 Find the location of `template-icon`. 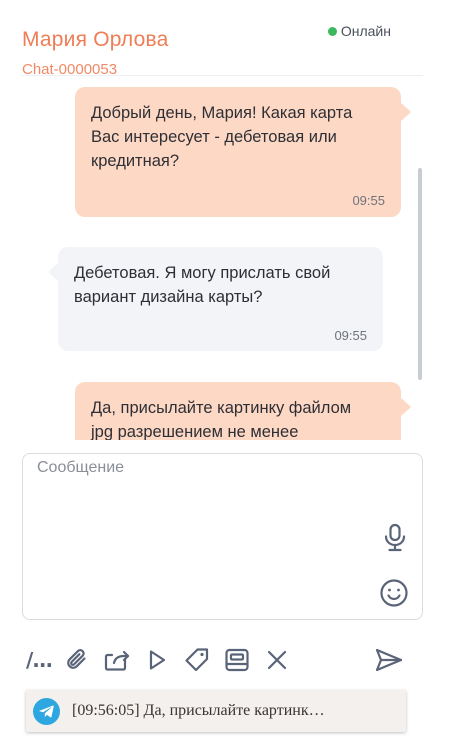

template-icon is located at coordinates (237, 660).